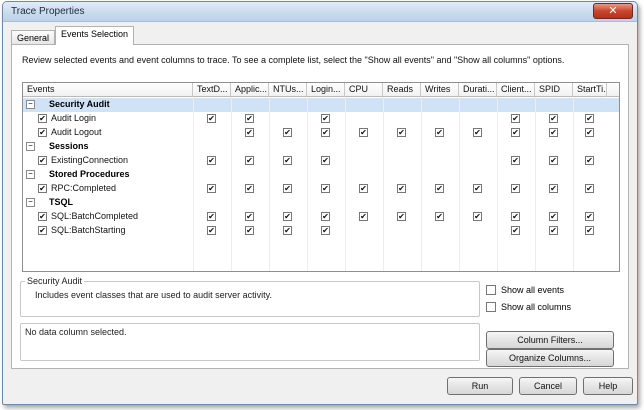 This screenshot has width=644, height=410. Describe the element at coordinates (364, 90) in the screenshot. I see `column-header: CPU` at that location.